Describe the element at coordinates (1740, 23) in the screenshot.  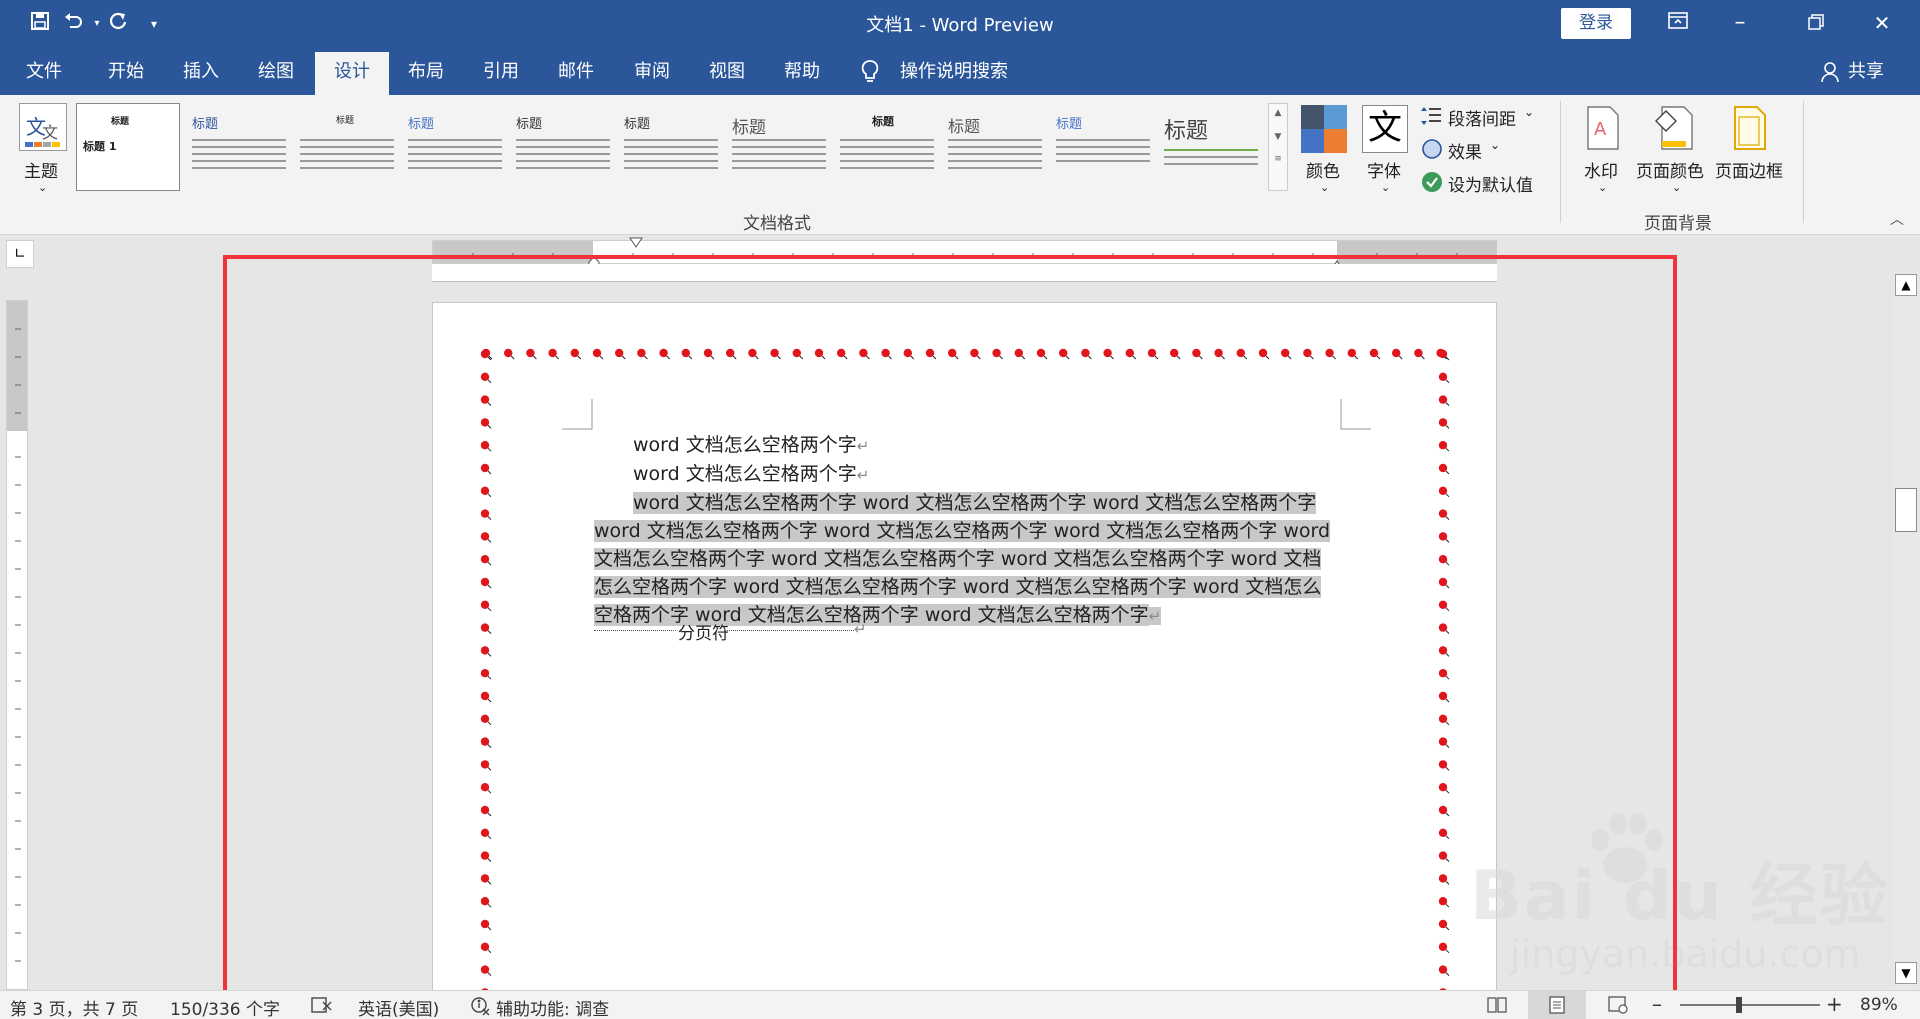
I see `minimize-icon: –` at that location.